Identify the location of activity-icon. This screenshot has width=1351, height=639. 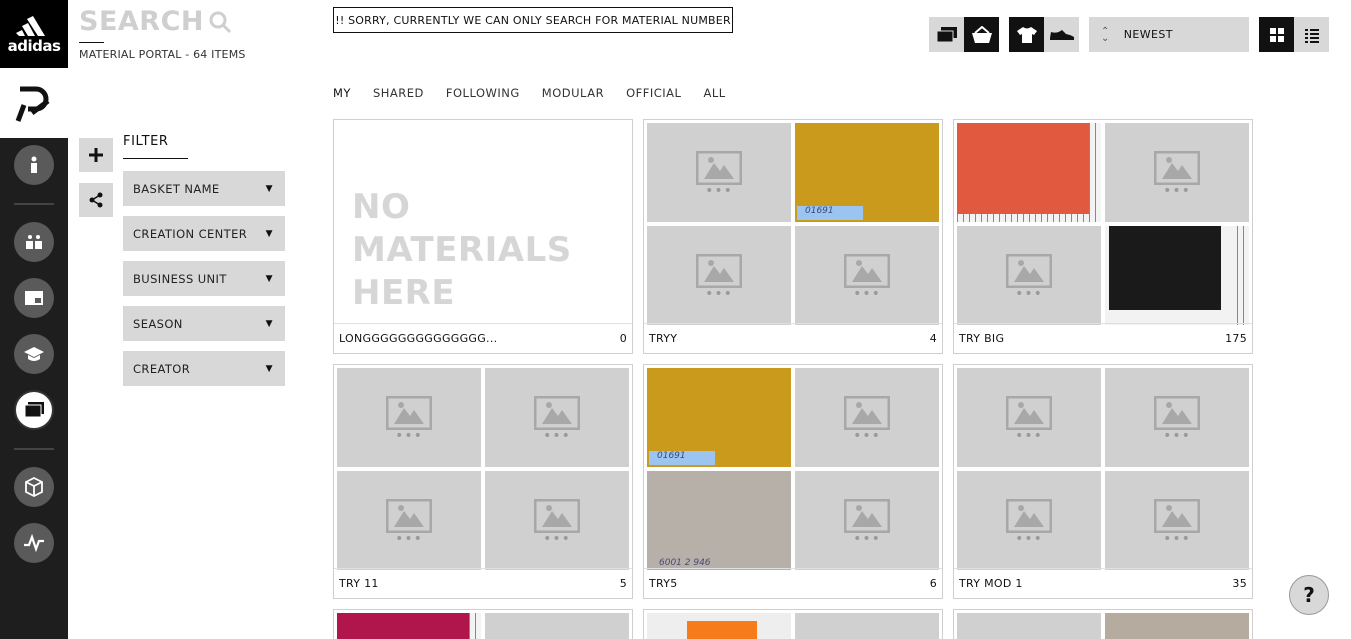
(34, 543).